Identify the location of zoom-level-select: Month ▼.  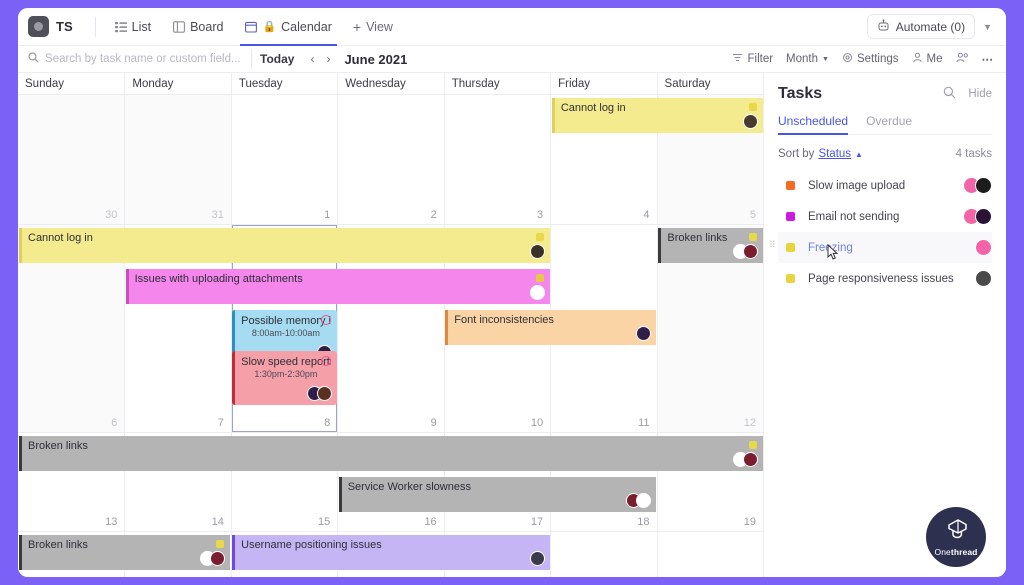
(807, 59).